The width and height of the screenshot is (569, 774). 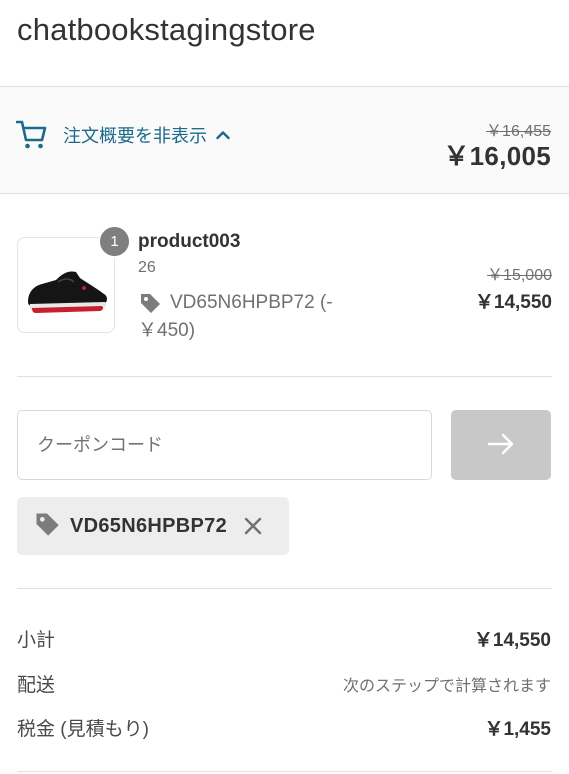 I want to click on shipping-value: 次のステップで計算されます, so click(x=446, y=686).